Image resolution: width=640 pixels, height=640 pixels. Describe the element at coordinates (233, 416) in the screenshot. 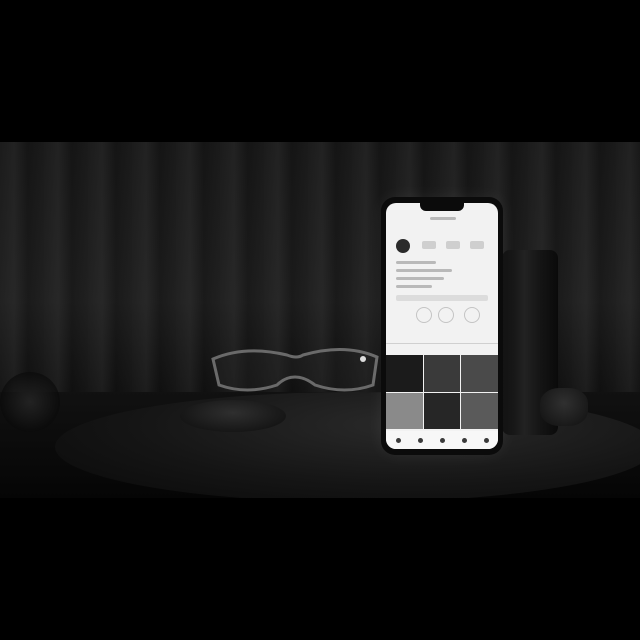

I see `lens-cap` at that location.